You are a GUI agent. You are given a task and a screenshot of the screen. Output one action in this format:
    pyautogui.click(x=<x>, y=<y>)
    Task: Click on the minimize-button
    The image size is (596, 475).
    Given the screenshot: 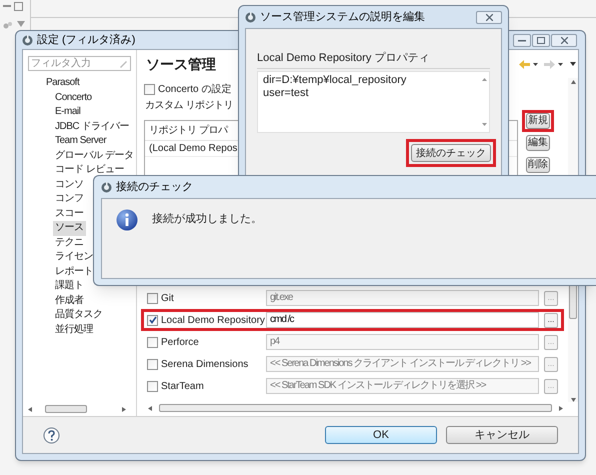 What is the action you would take?
    pyautogui.click(x=522, y=40)
    